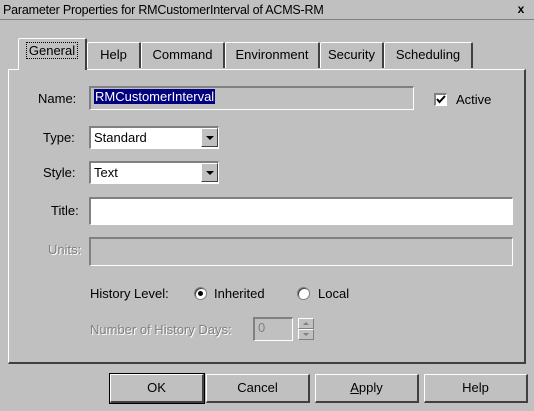 The height and width of the screenshot is (411, 534). I want to click on tab-scheduling: Scheduling, so click(428, 55).